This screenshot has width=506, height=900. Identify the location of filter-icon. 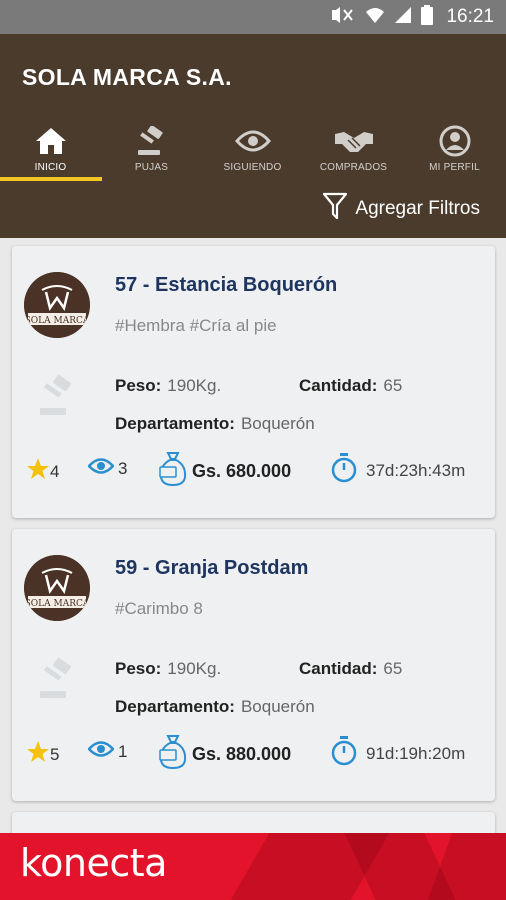
(335, 209).